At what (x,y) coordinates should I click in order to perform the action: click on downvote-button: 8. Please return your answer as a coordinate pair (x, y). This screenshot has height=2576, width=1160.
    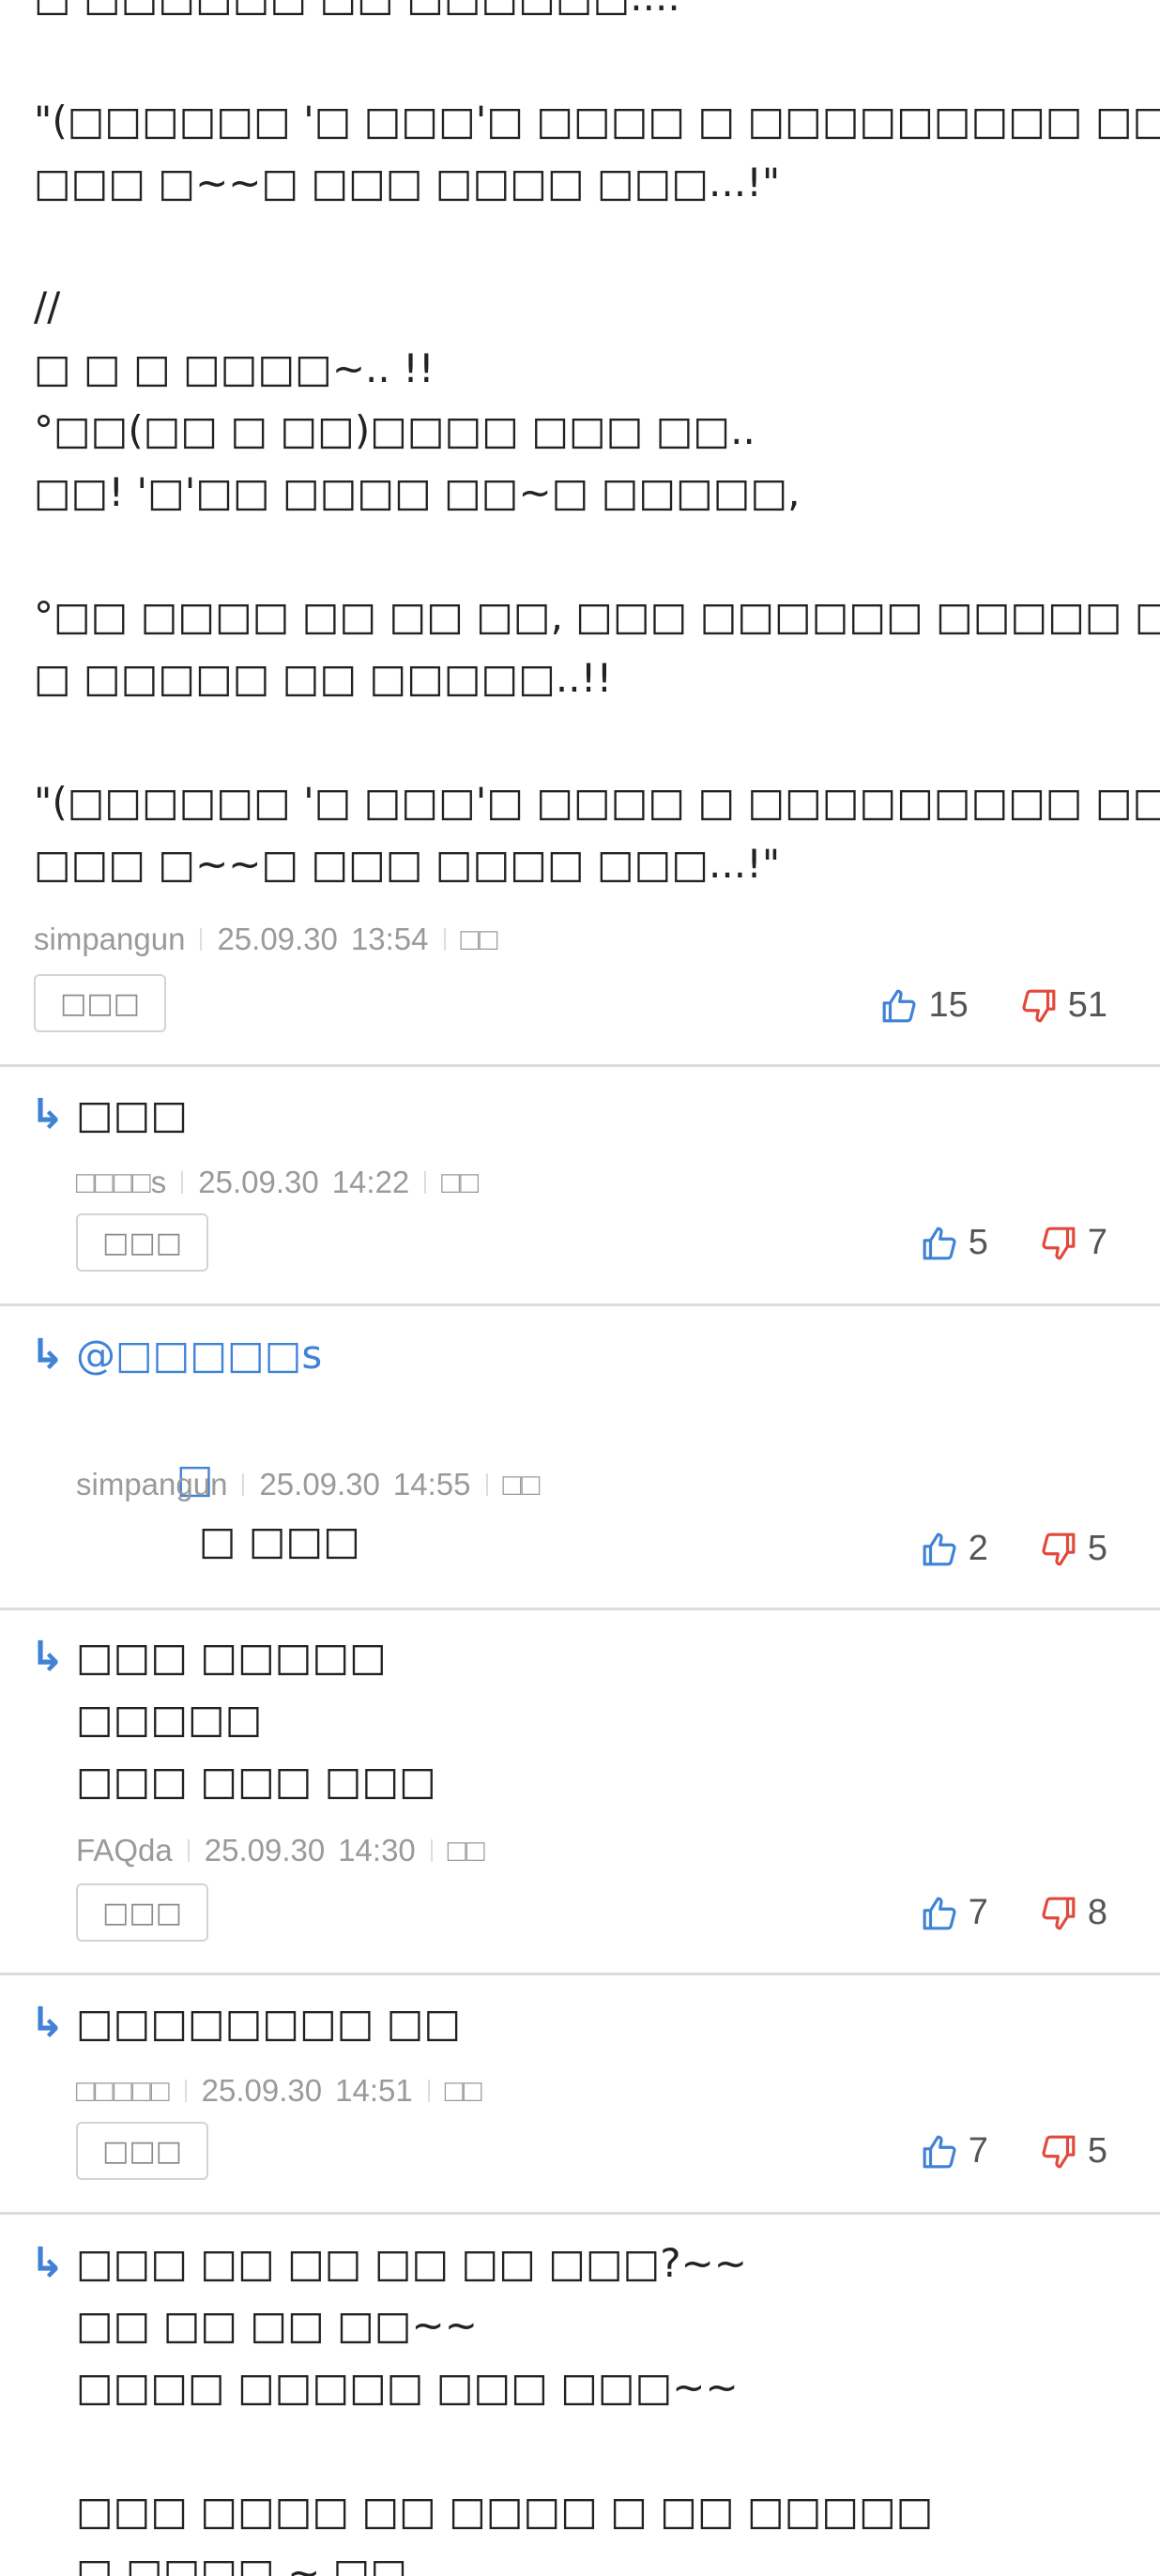
    Looking at the image, I should click on (1074, 1913).